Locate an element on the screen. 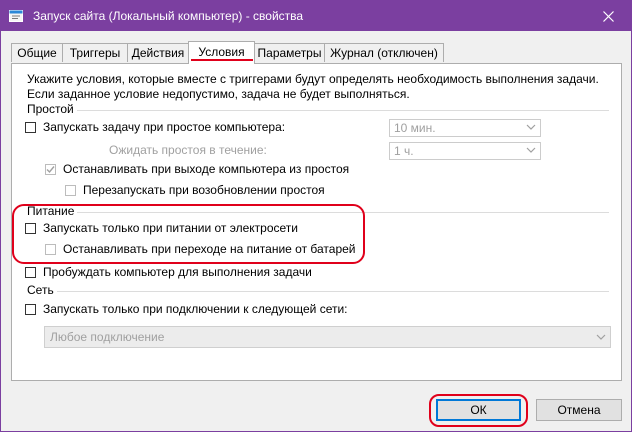 The width and height of the screenshot is (632, 432). checkmark-icon is located at coordinates (50, 170).